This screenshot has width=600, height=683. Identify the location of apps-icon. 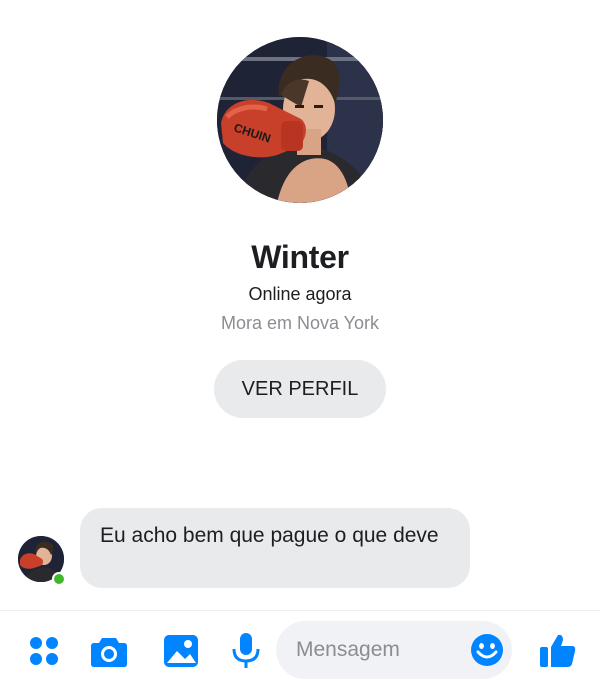
(44, 651).